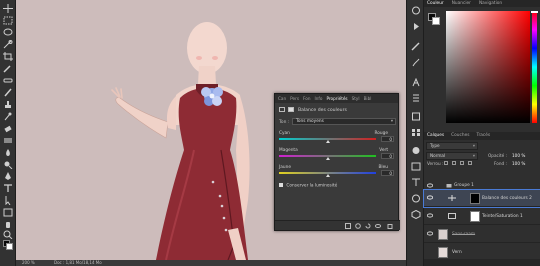 Image resolution: width=540 pixels, height=266 pixels. I want to click on layer-filter-select: Type ▾, so click(452, 146).